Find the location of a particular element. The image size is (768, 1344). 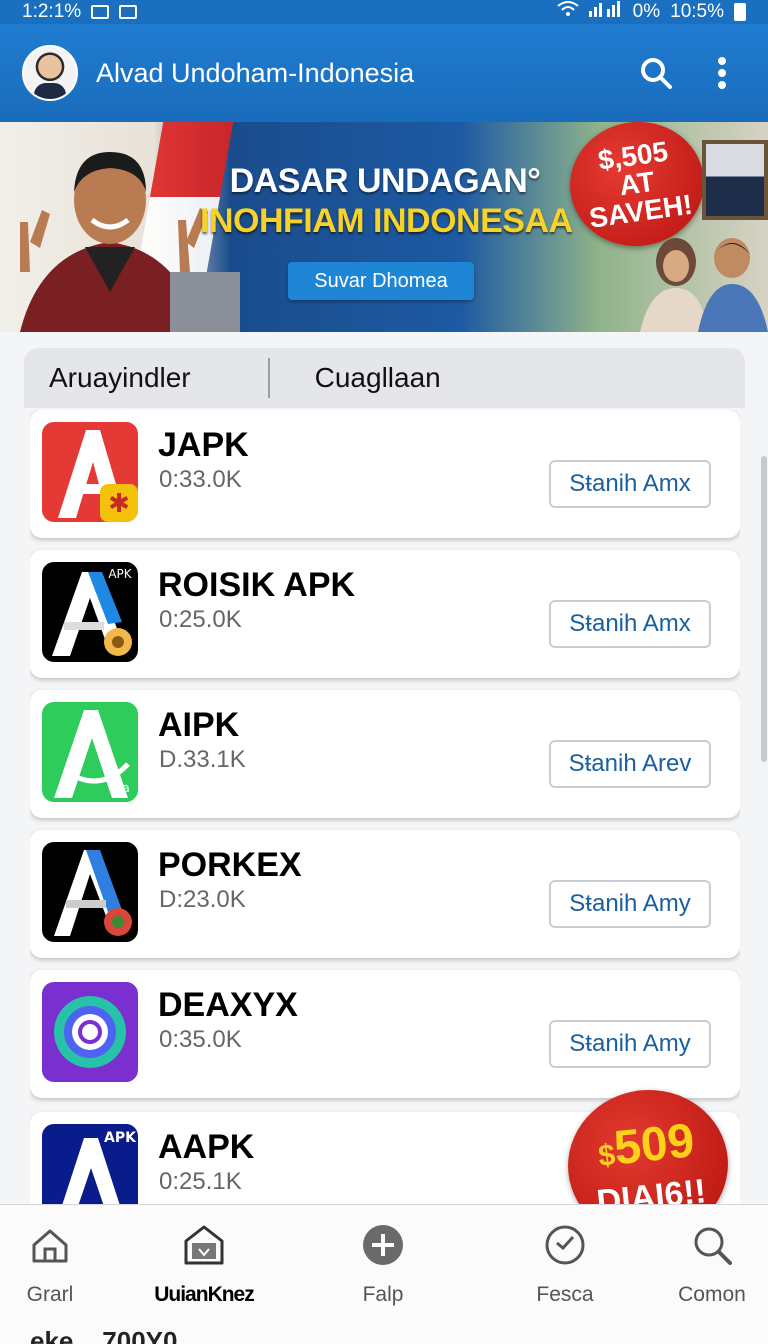

app-size: 0:25.1K is located at coordinates (200, 1181).